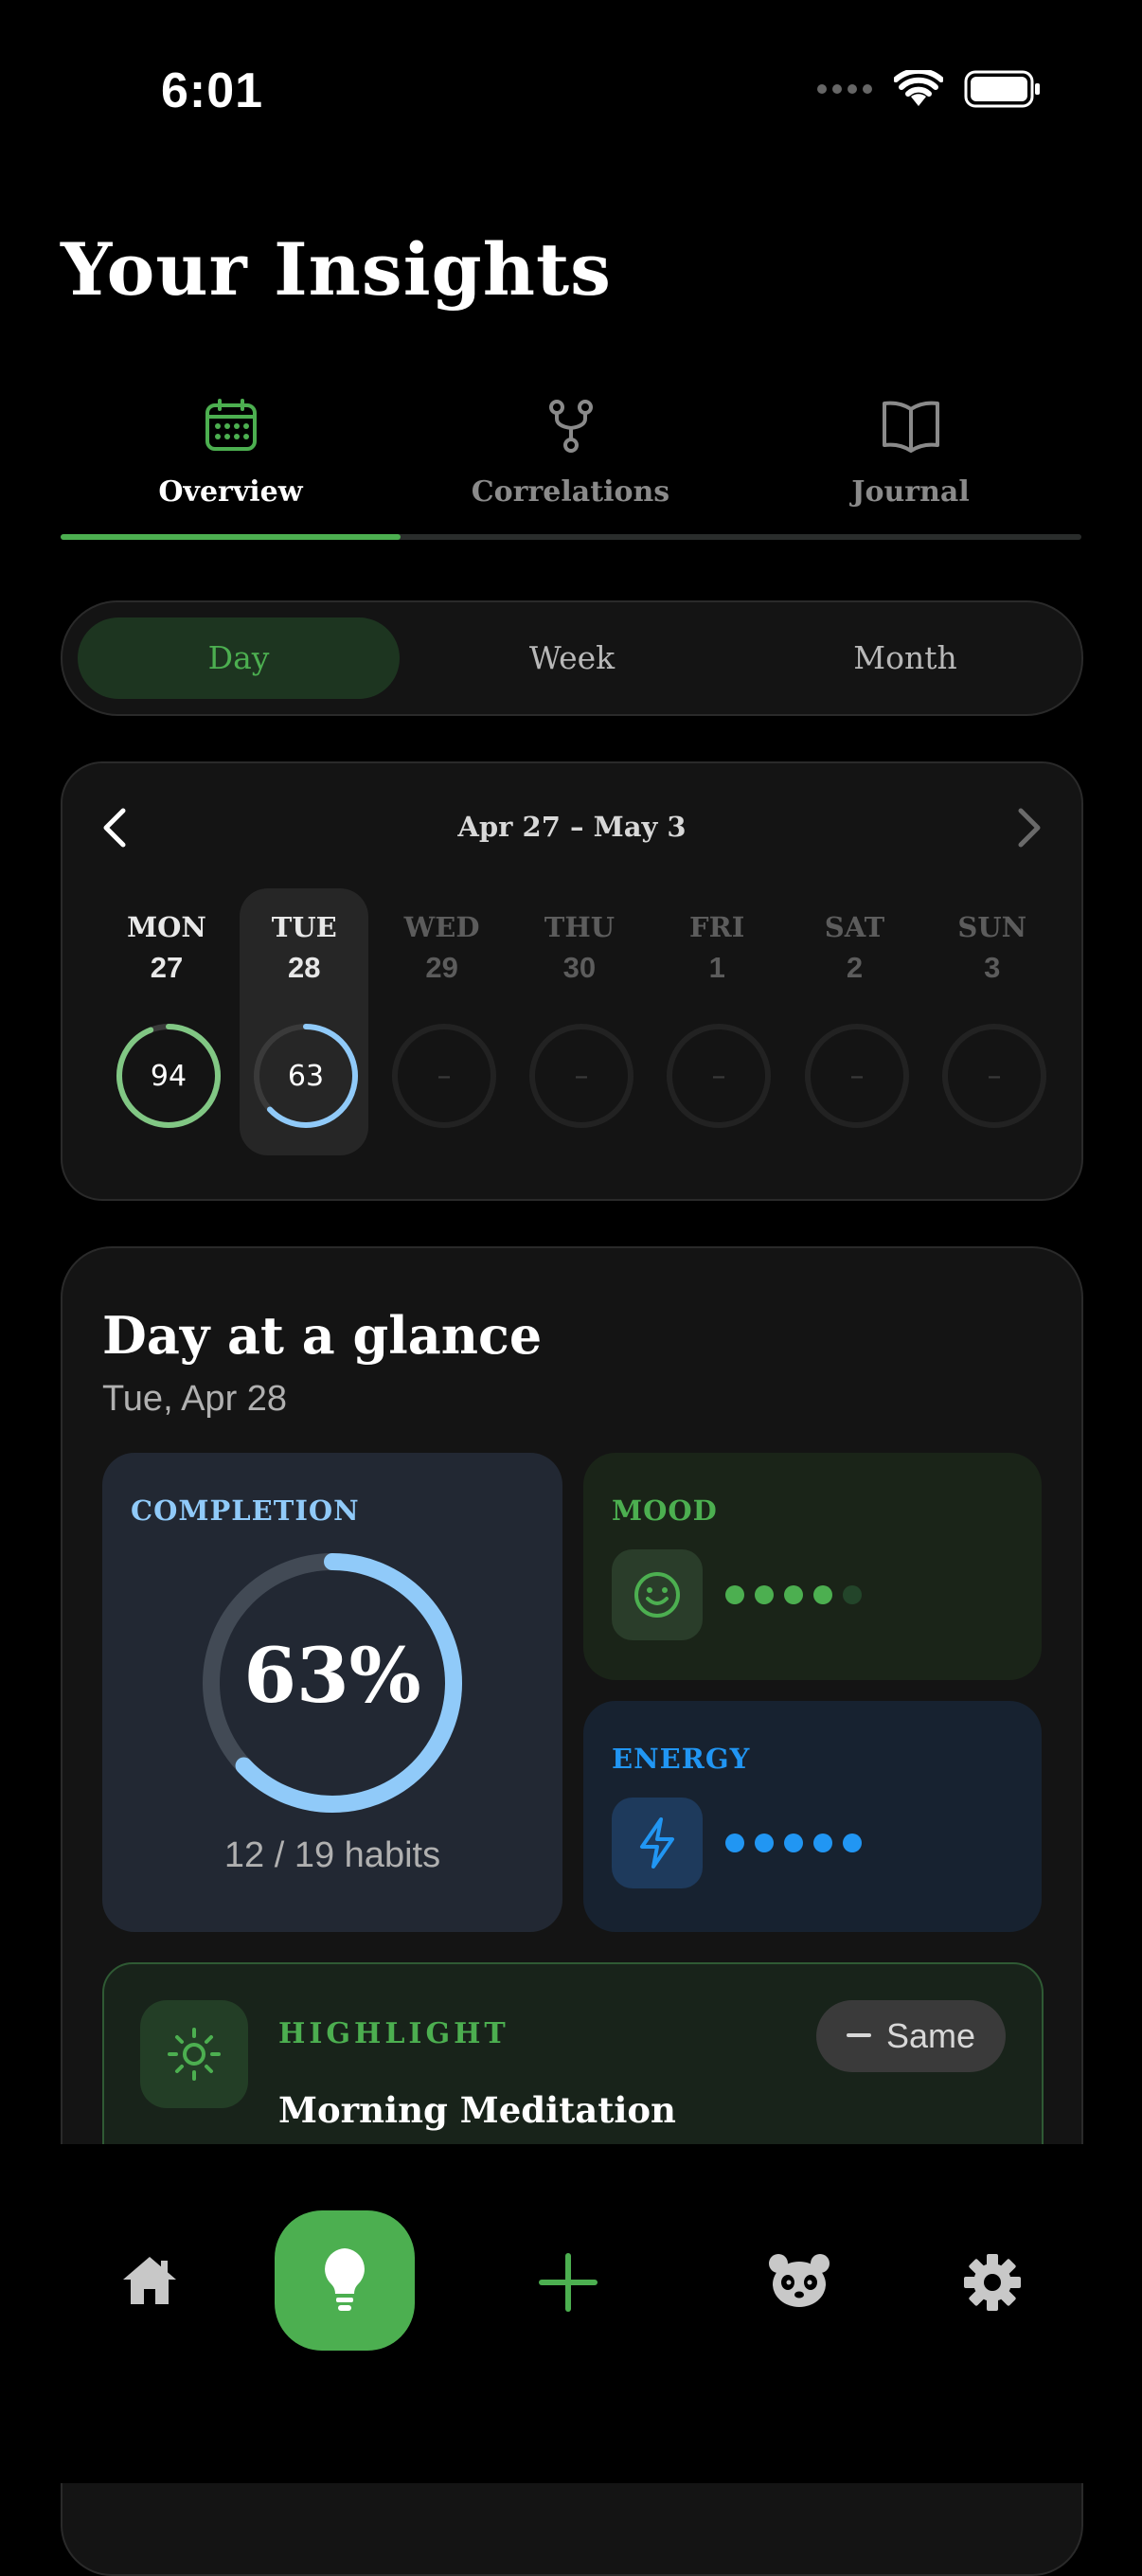 Image resolution: width=1142 pixels, height=2576 pixels. I want to click on mood-icon-box, so click(658, 1594).